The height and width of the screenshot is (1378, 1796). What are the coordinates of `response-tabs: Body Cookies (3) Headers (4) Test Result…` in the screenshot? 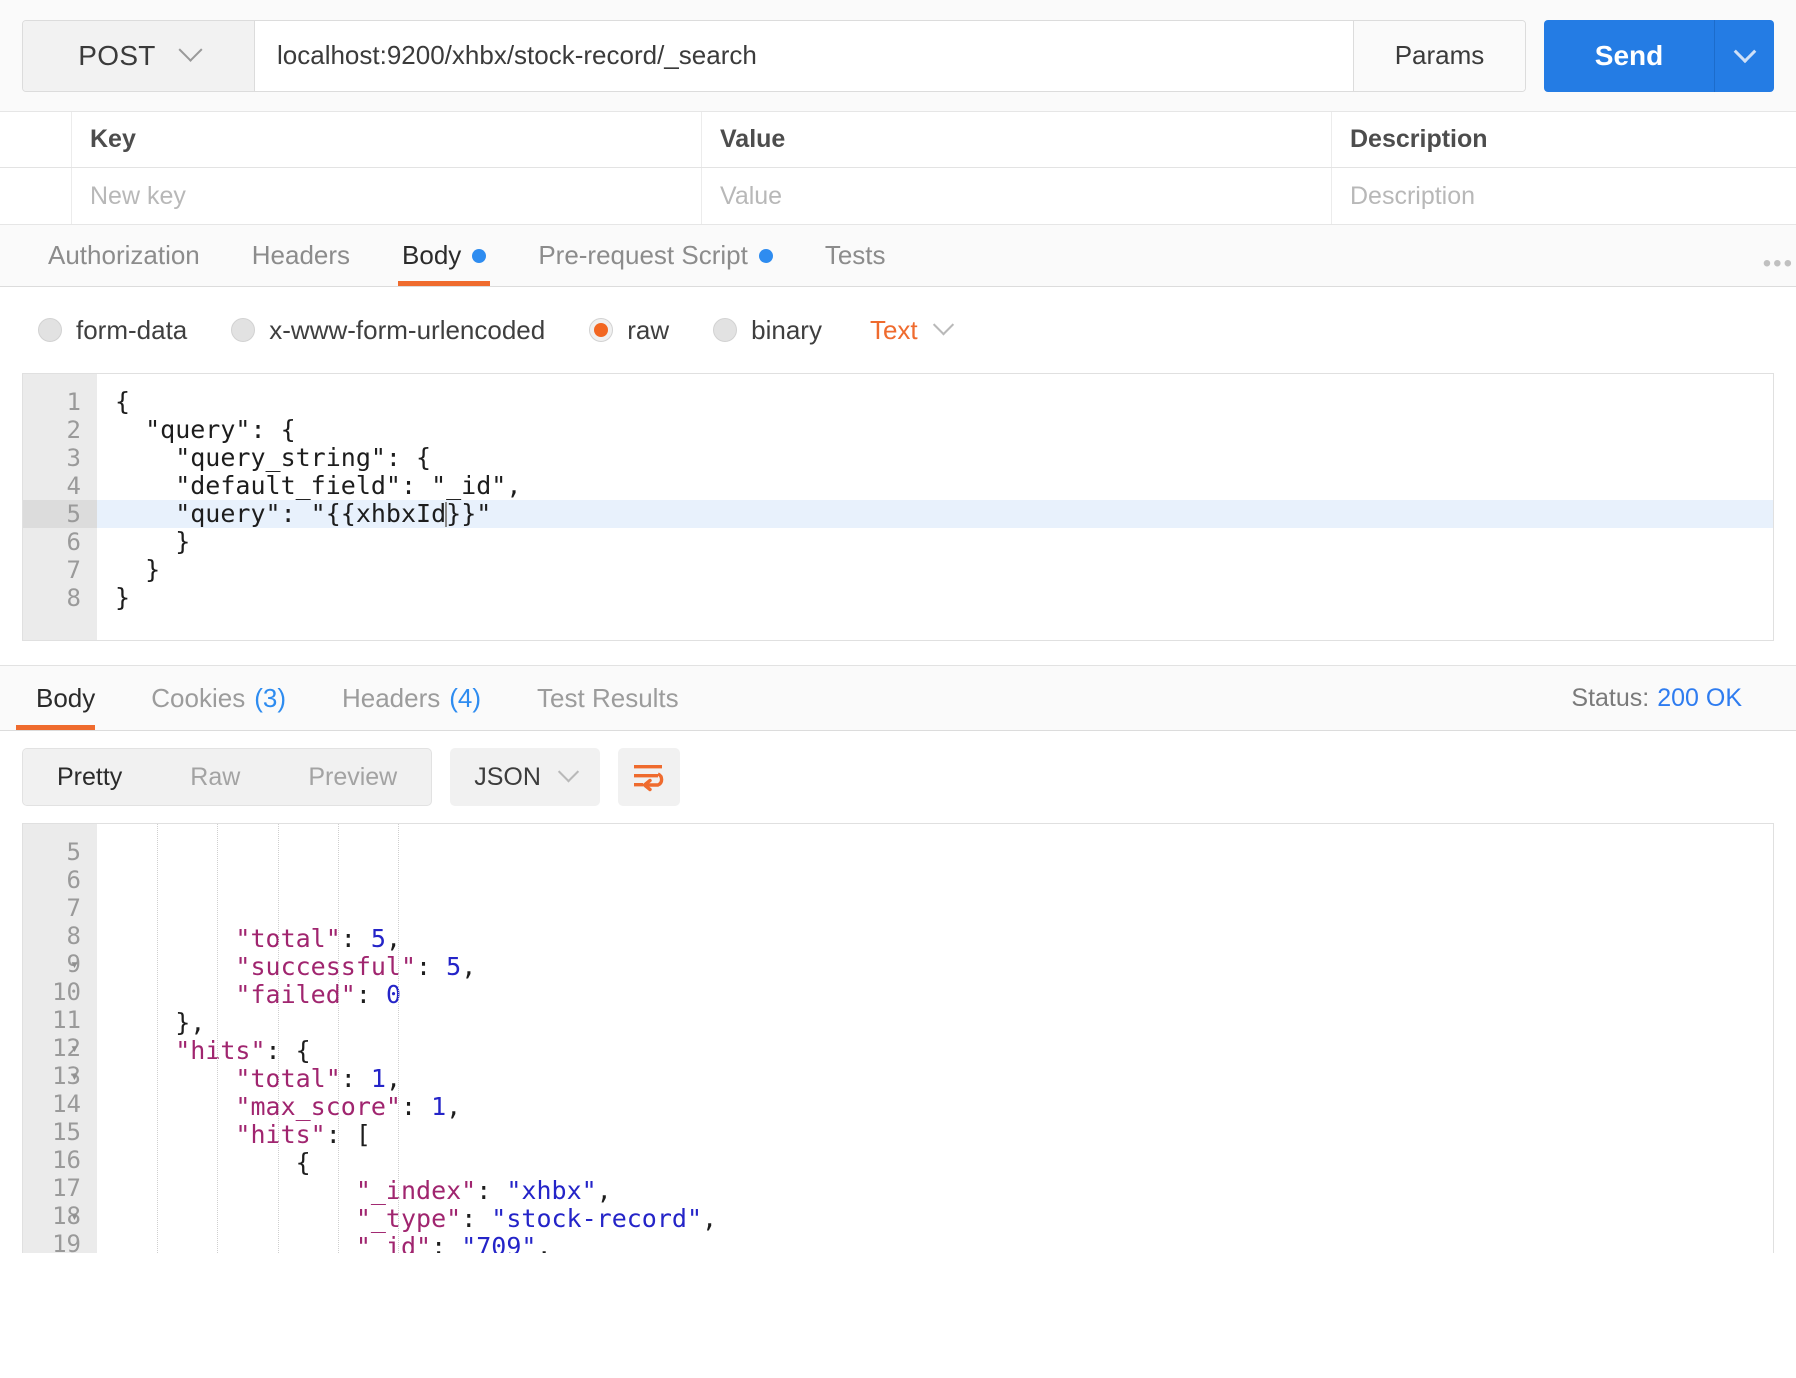 It's located at (898, 698).